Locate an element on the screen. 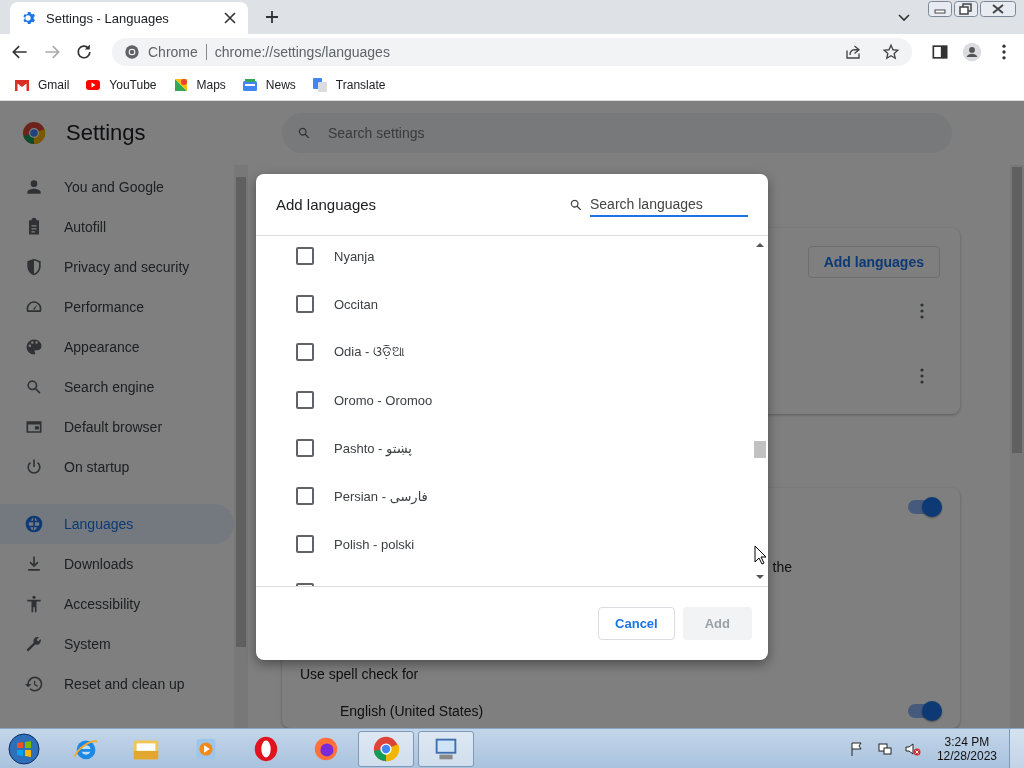  bookmark-link: Translate is located at coordinates (348, 85).